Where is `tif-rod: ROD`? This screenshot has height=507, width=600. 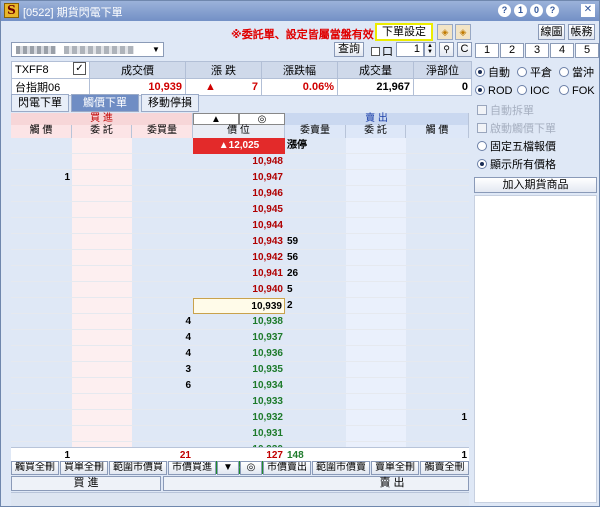
tif-rod: ROD is located at coordinates (493, 91).